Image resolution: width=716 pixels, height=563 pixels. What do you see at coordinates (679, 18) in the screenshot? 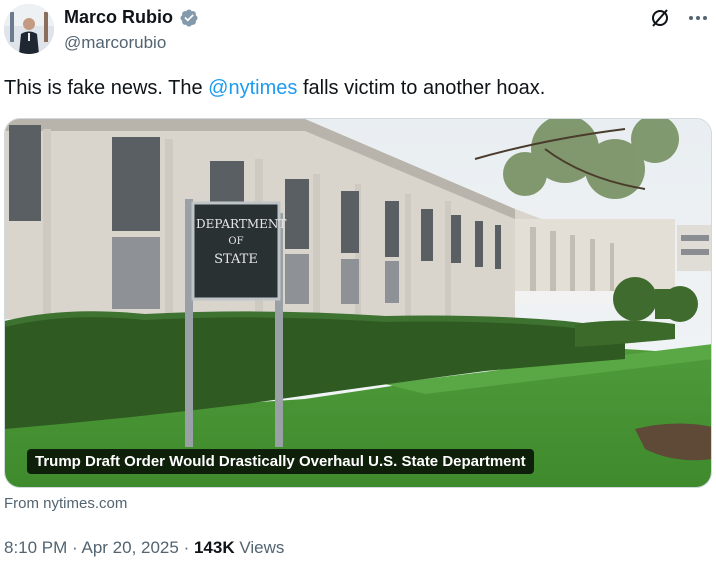
I see `top-actions` at bounding box center [679, 18].